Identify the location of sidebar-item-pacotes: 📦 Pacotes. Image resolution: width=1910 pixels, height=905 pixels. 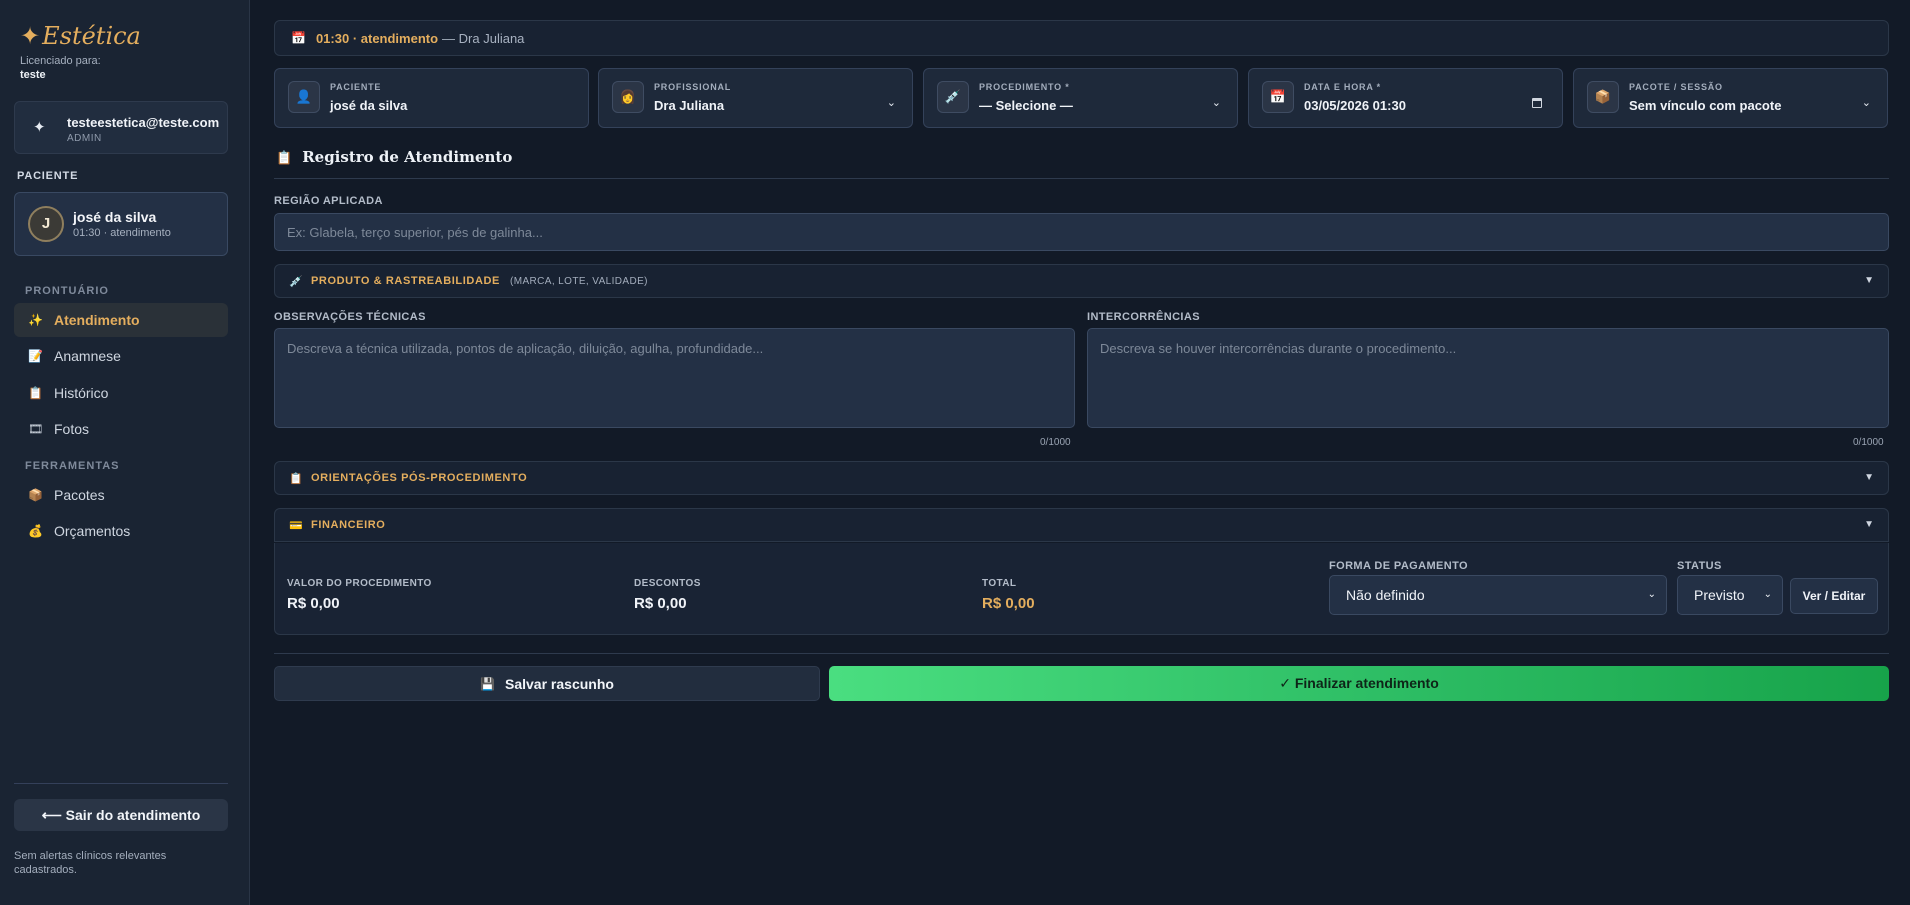
(121, 495).